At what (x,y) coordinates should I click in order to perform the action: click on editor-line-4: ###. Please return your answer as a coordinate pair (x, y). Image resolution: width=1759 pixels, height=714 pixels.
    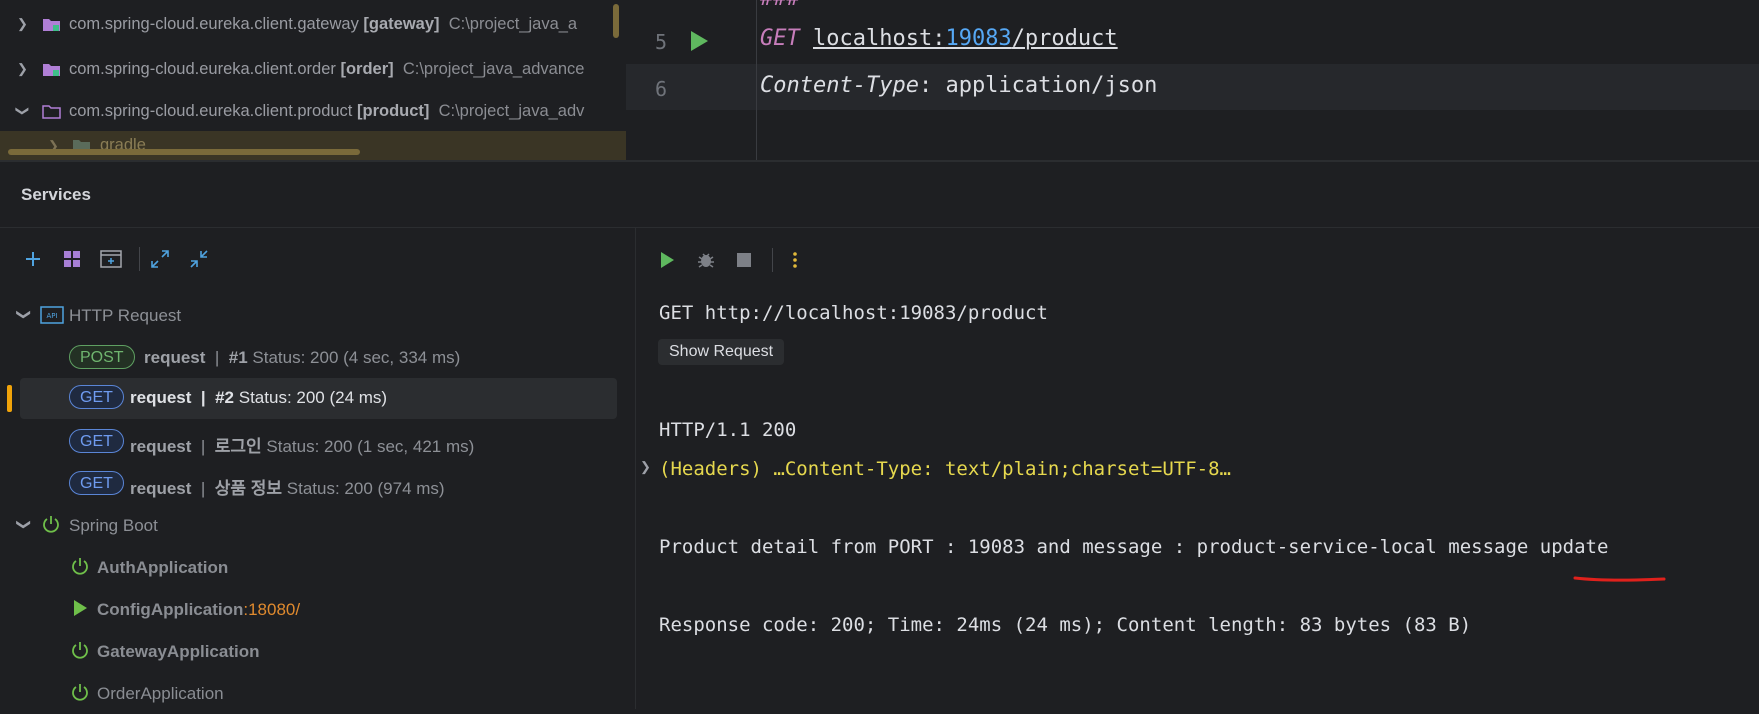
    Looking at the image, I should click on (780, 5).